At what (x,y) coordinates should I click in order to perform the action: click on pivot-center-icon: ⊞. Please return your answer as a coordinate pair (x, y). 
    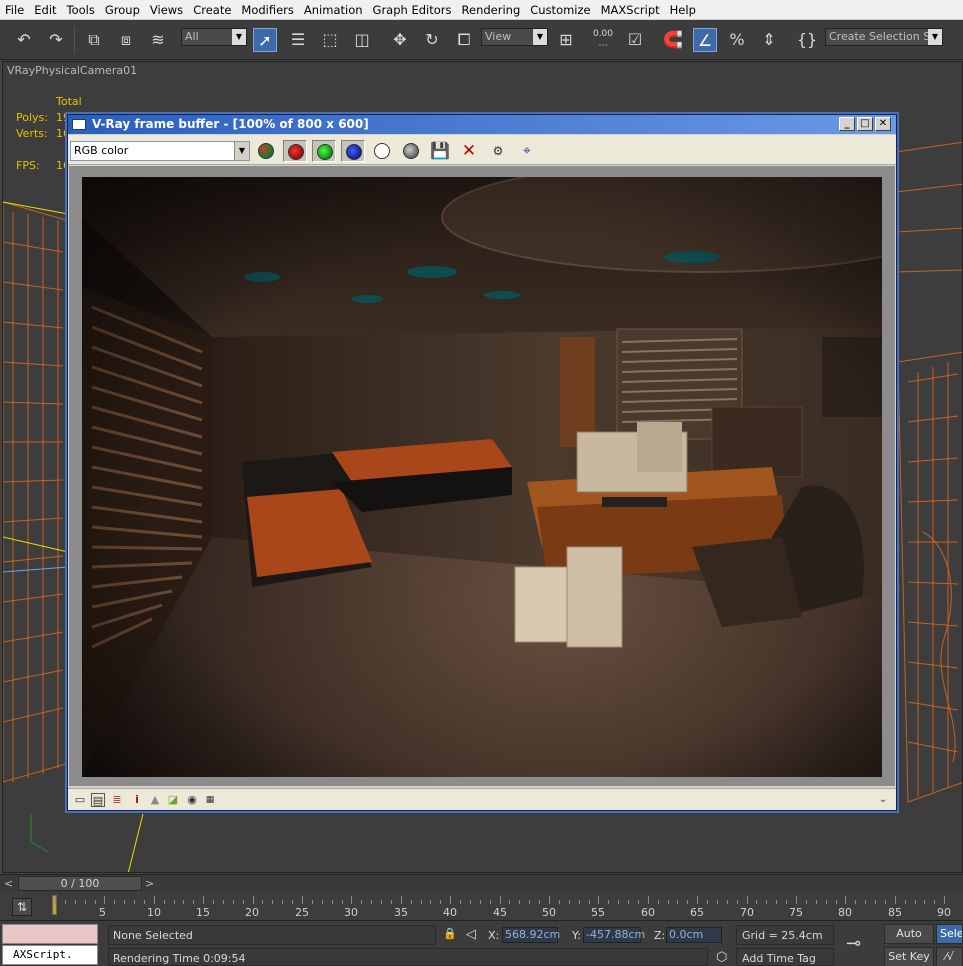
    Looking at the image, I should click on (566, 40).